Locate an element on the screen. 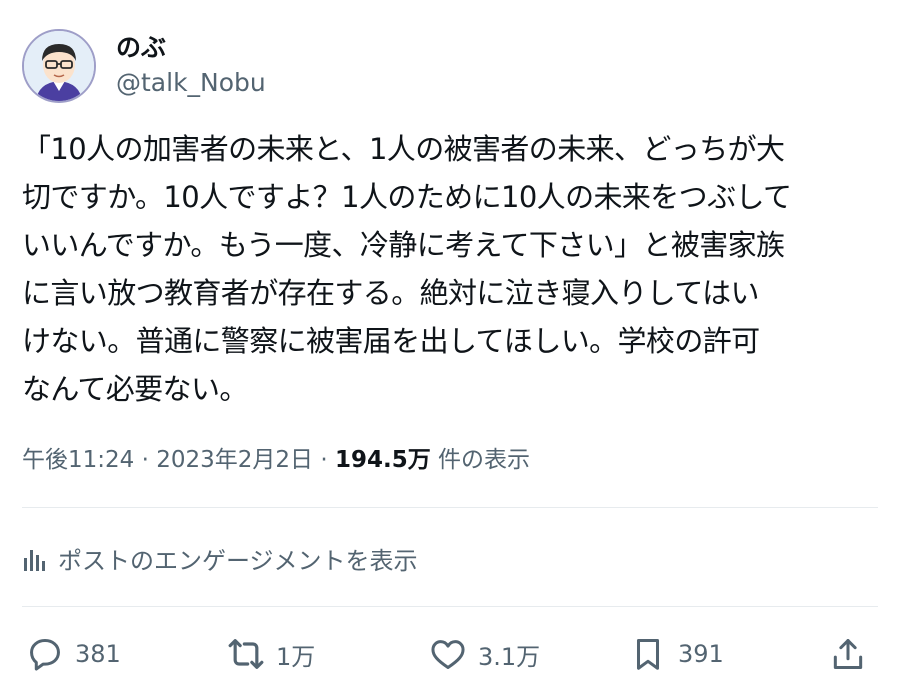  view-count: 194.5万 is located at coordinates (382, 460).